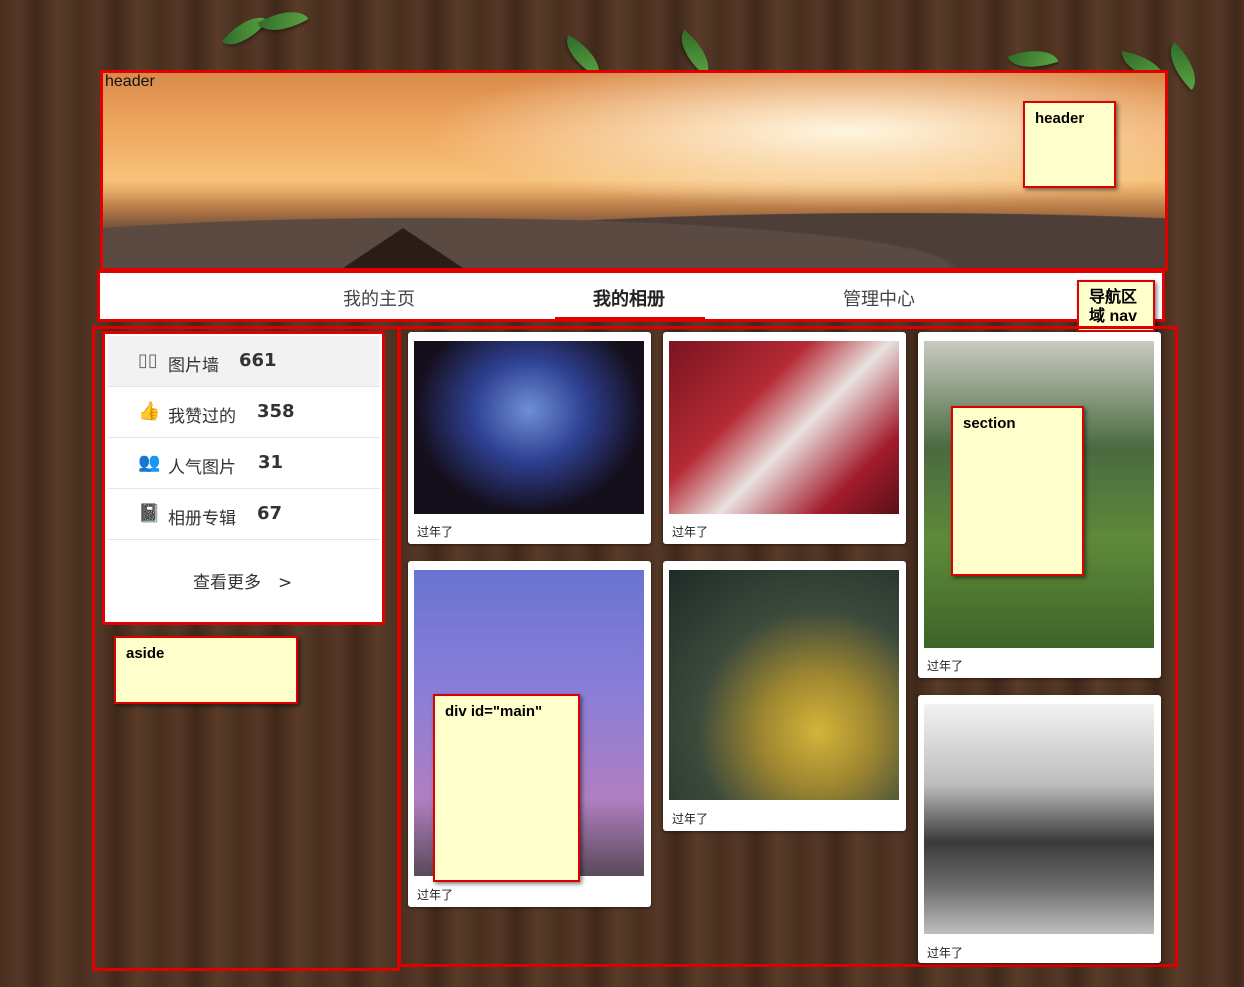  What do you see at coordinates (270, 513) in the screenshot?
I see `aside-item-count: 67` at bounding box center [270, 513].